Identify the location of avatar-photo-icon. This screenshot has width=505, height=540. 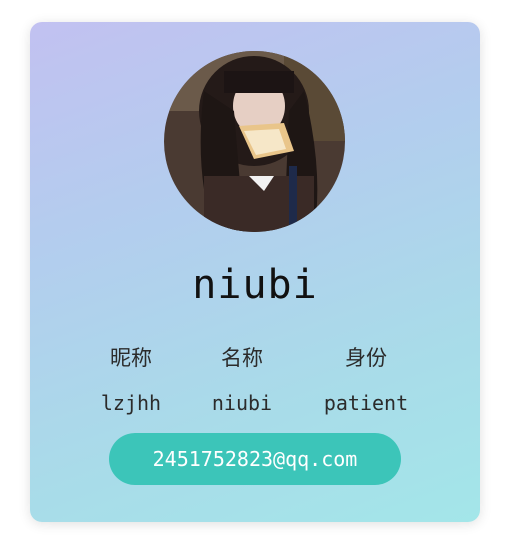
(254, 141).